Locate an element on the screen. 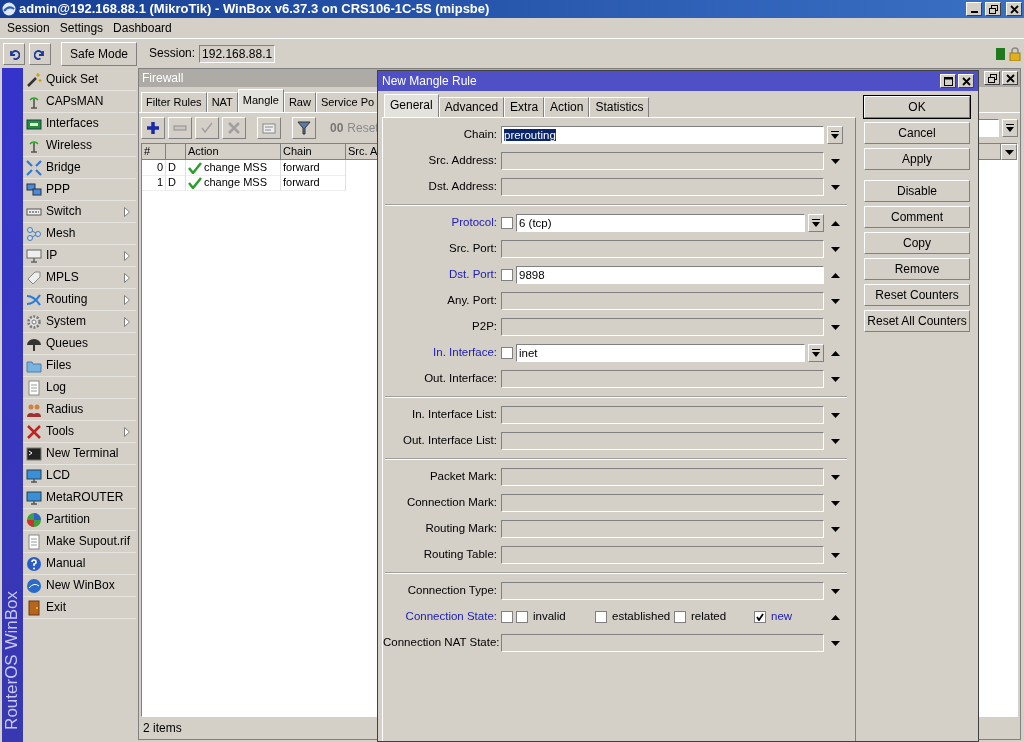 Image resolution: width=1024 pixels, height=742 pixels. column-header: Chain is located at coordinates (313, 152).